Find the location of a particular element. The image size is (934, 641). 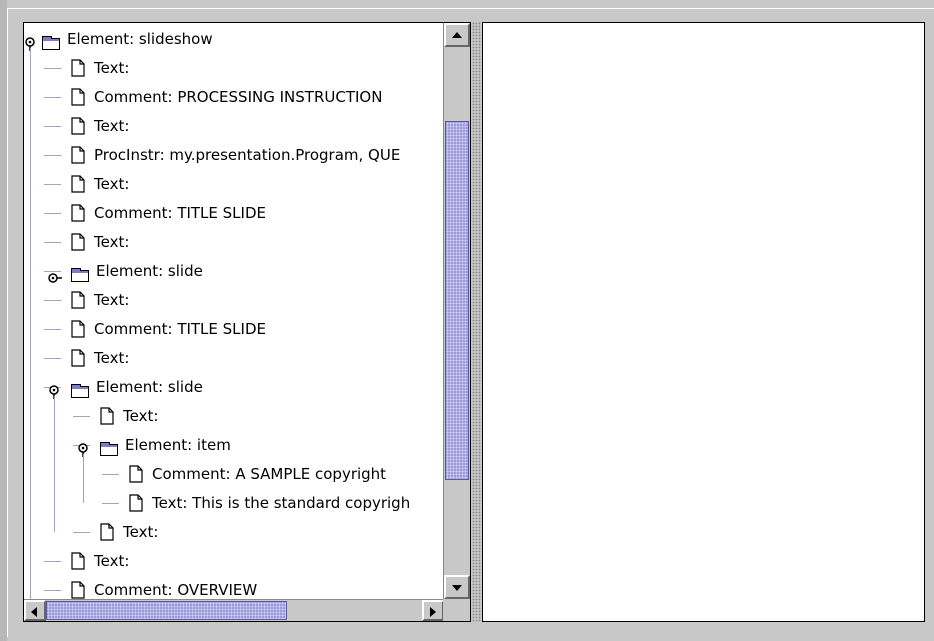

scrollbar-corner is located at coordinates (456, 610).